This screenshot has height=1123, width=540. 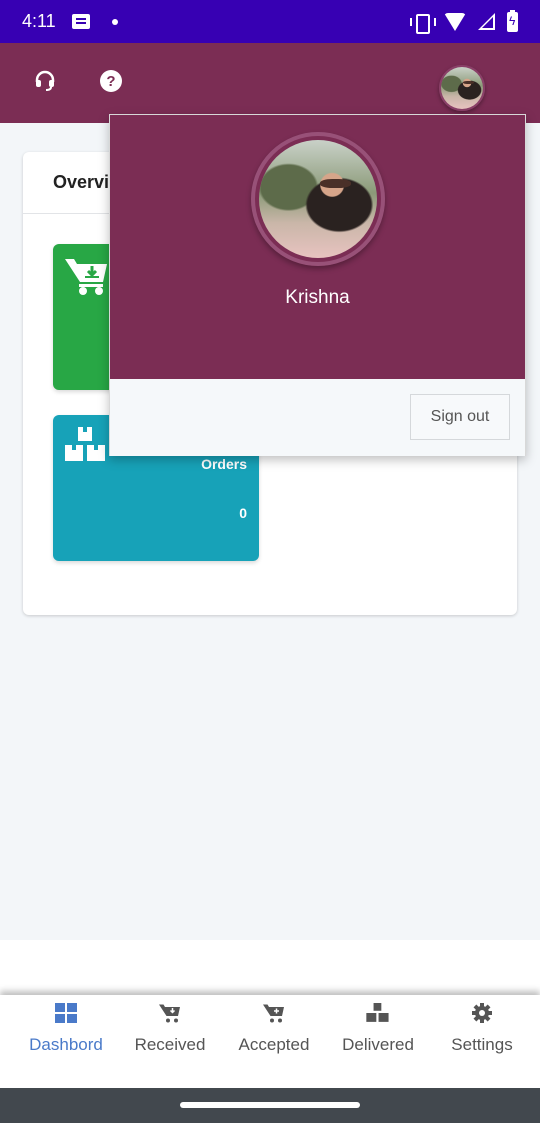 What do you see at coordinates (482, 1013) in the screenshot?
I see `gear-icon` at bounding box center [482, 1013].